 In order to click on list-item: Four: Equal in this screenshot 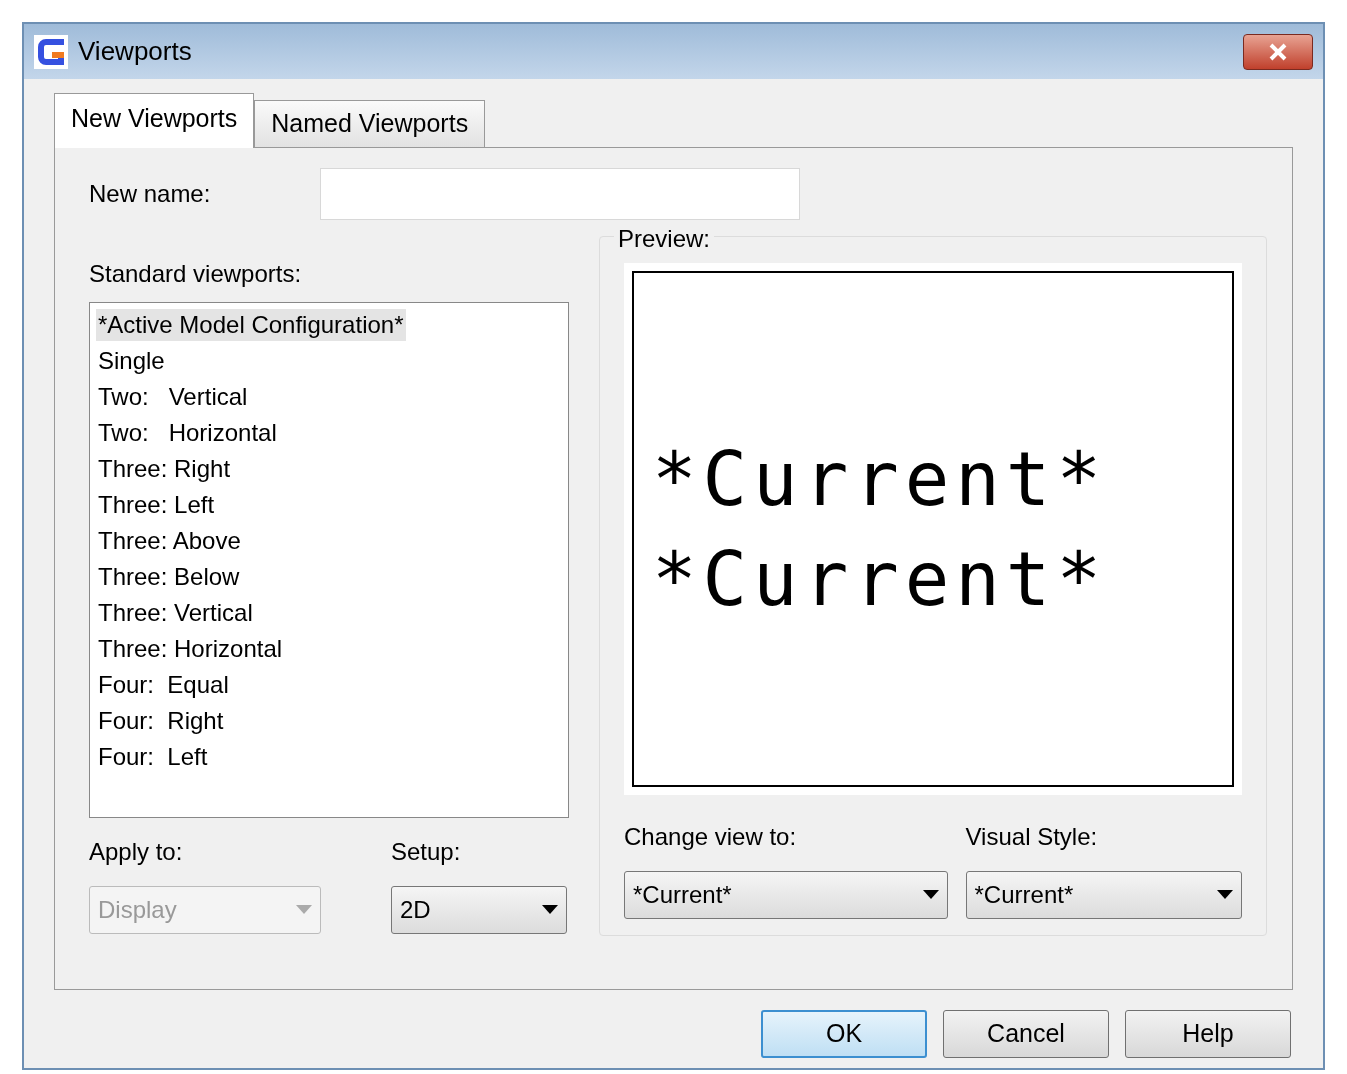, I will do `click(163, 684)`.